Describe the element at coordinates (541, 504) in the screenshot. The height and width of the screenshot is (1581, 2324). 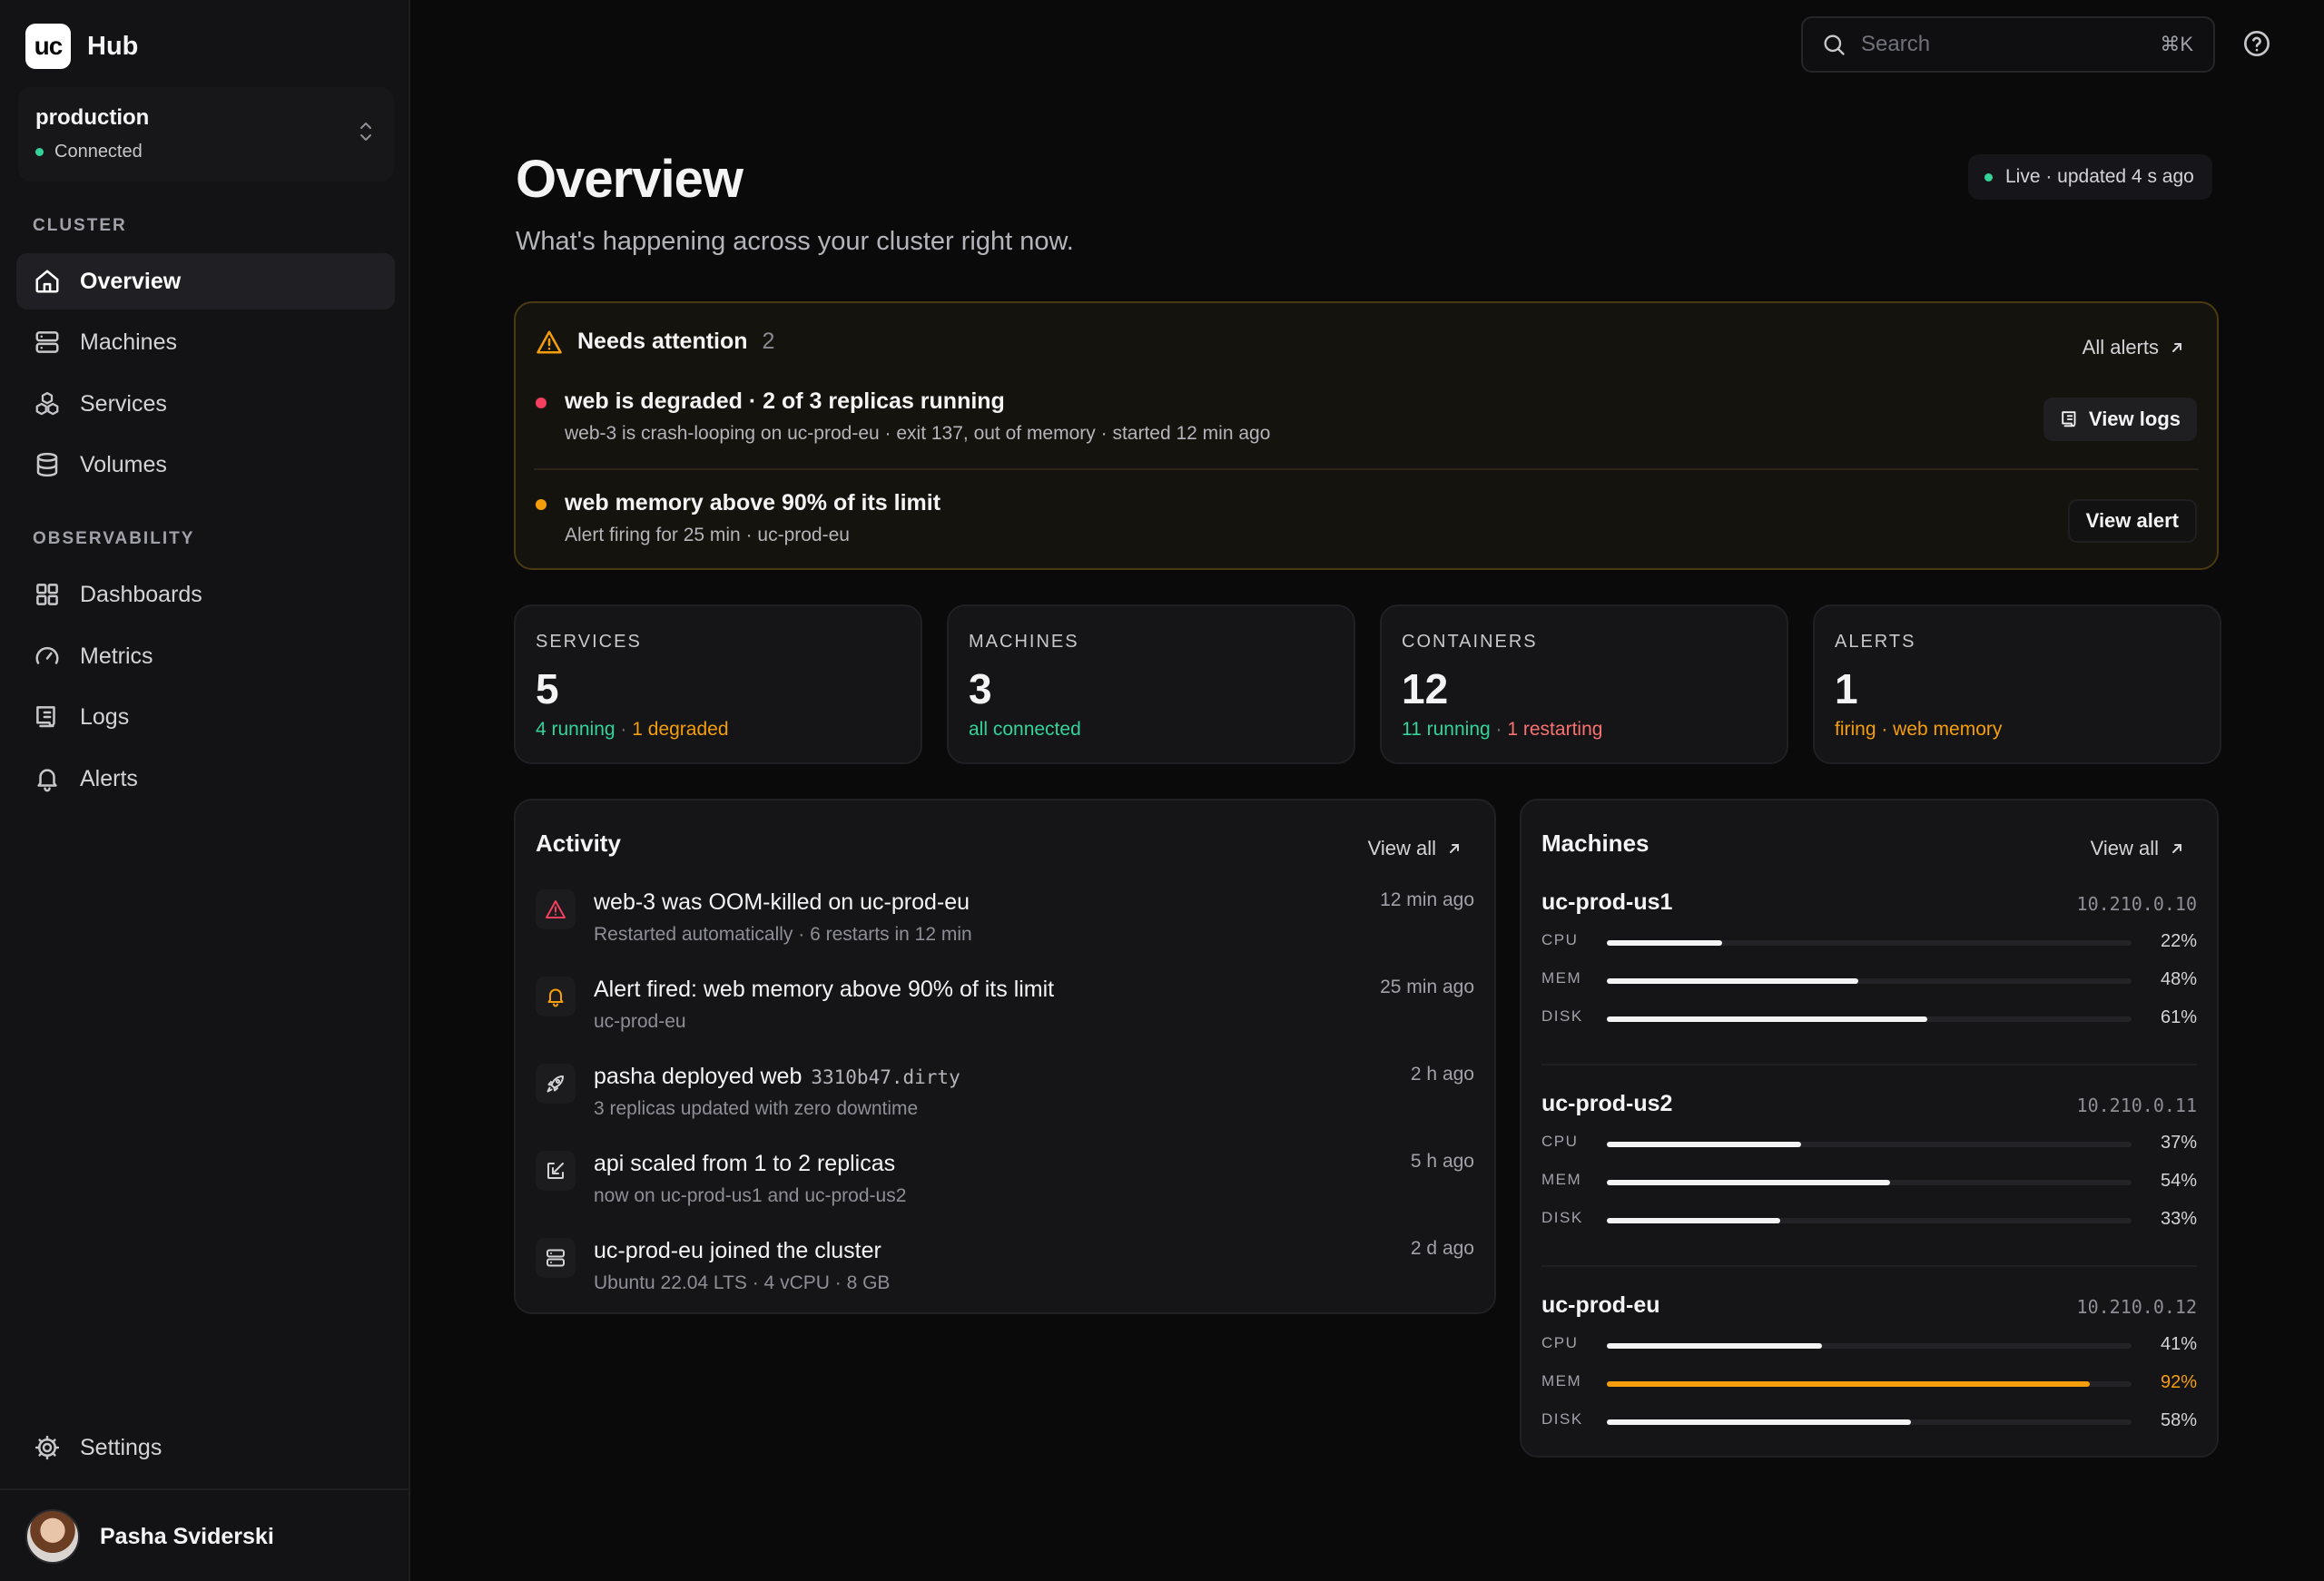
I see `severity-dot-warning` at that location.